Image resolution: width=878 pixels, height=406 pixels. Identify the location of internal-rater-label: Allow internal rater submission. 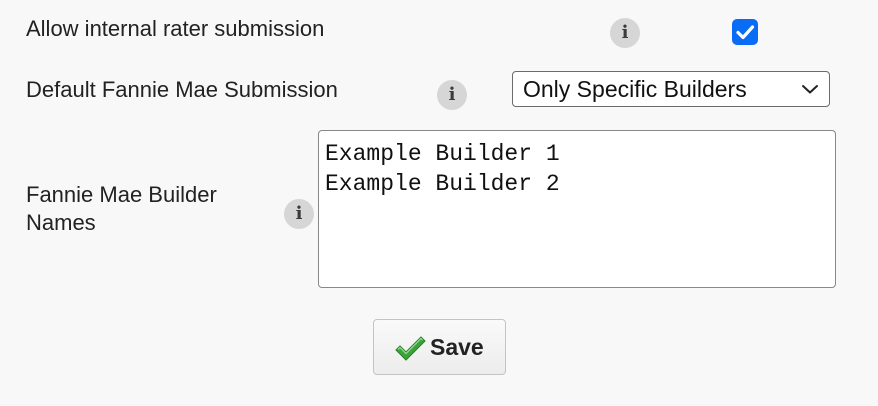
(175, 28).